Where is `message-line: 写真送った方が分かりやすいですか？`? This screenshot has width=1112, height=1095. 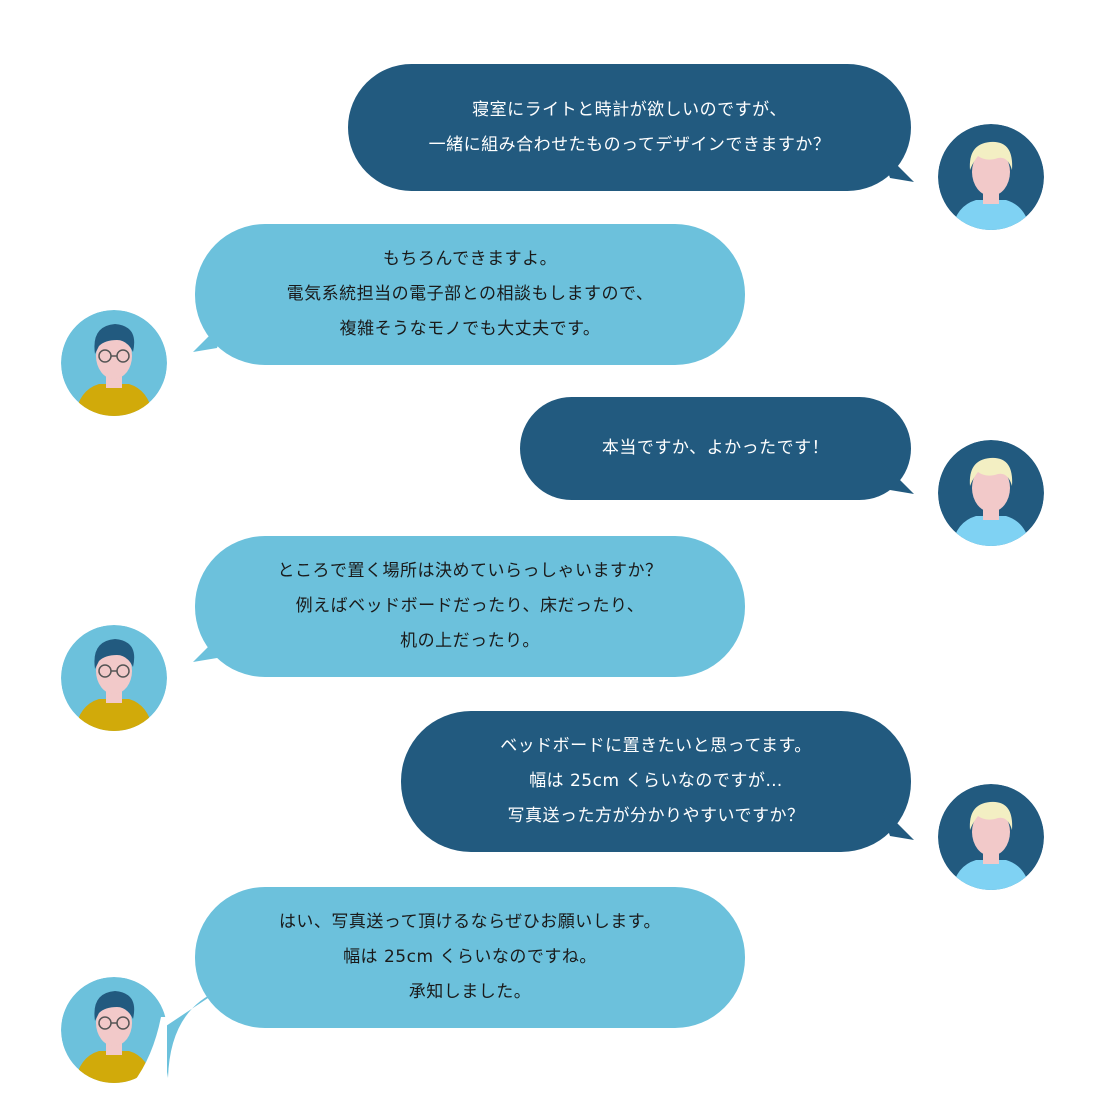 message-line: 写真送った方が分かりやすいですか？ is located at coordinates (656, 816).